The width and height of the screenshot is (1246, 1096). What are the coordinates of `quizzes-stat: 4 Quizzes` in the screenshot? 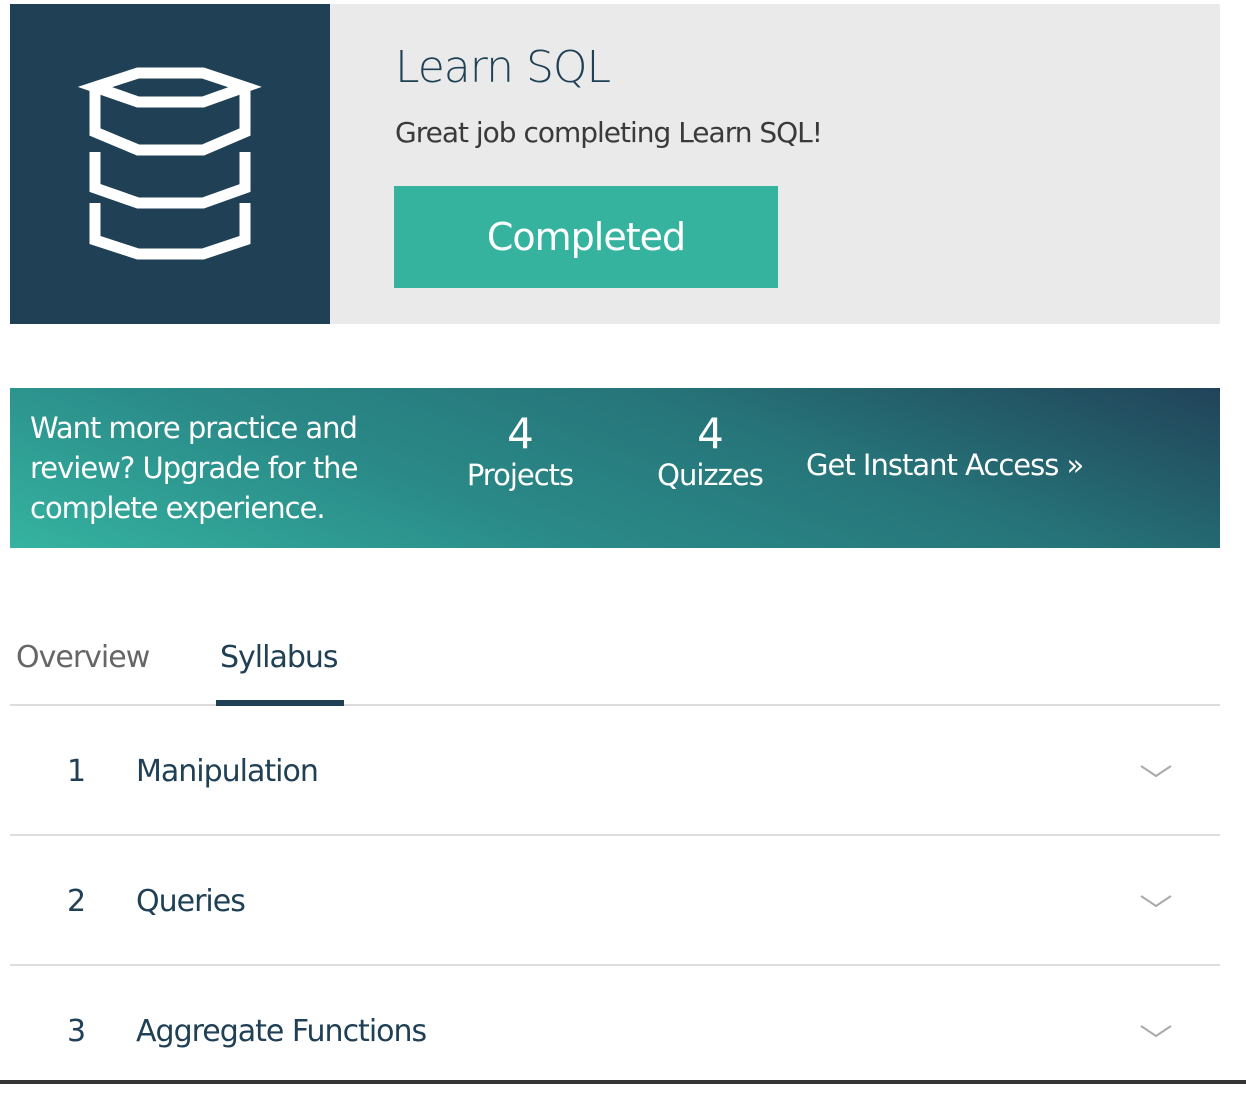 It's located at (710, 451).